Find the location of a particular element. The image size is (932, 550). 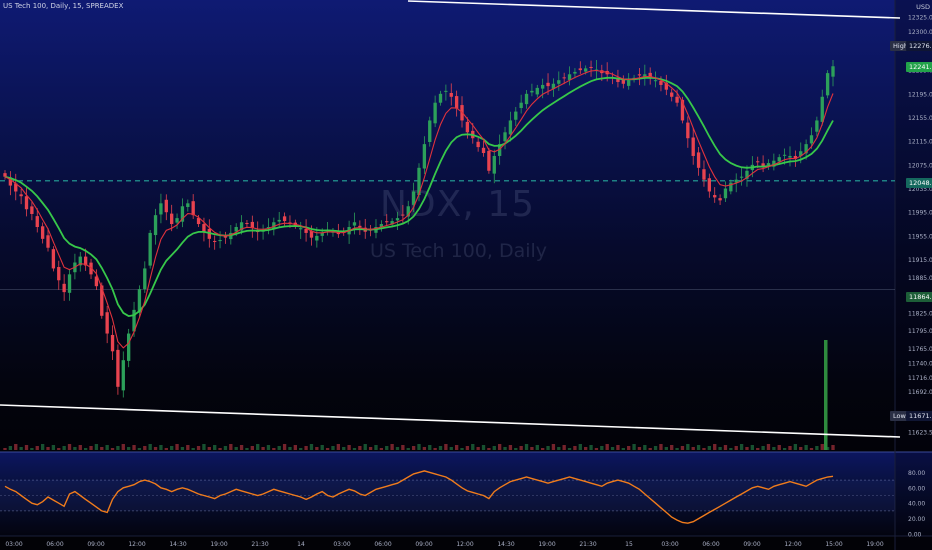

price-tick-label: 11692.0 is located at coordinates (920, 392).